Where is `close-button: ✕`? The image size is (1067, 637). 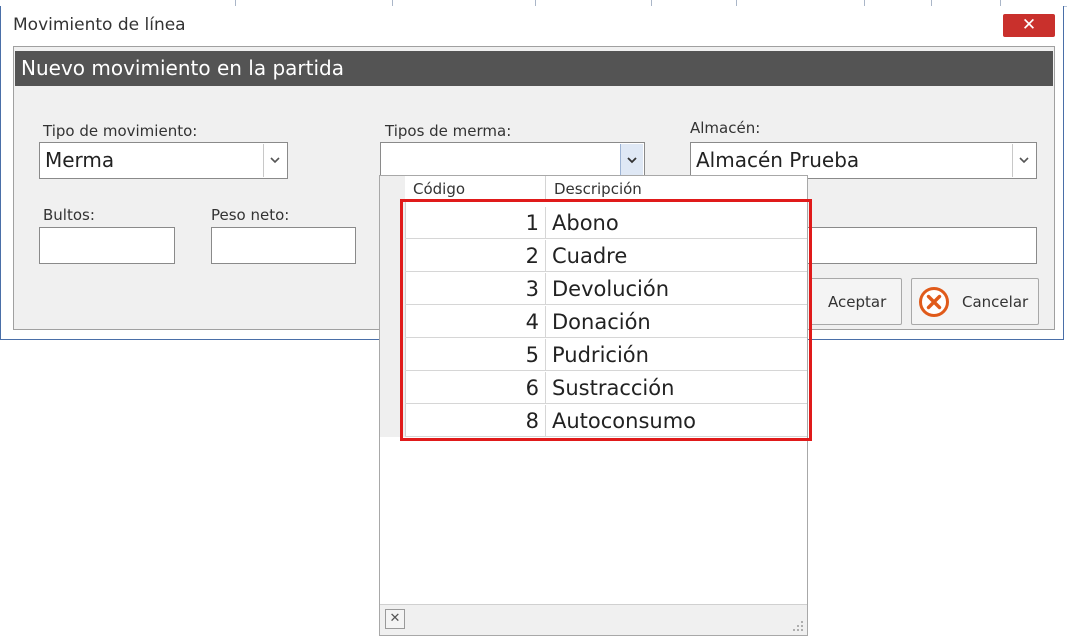
close-button: ✕ is located at coordinates (1029, 25).